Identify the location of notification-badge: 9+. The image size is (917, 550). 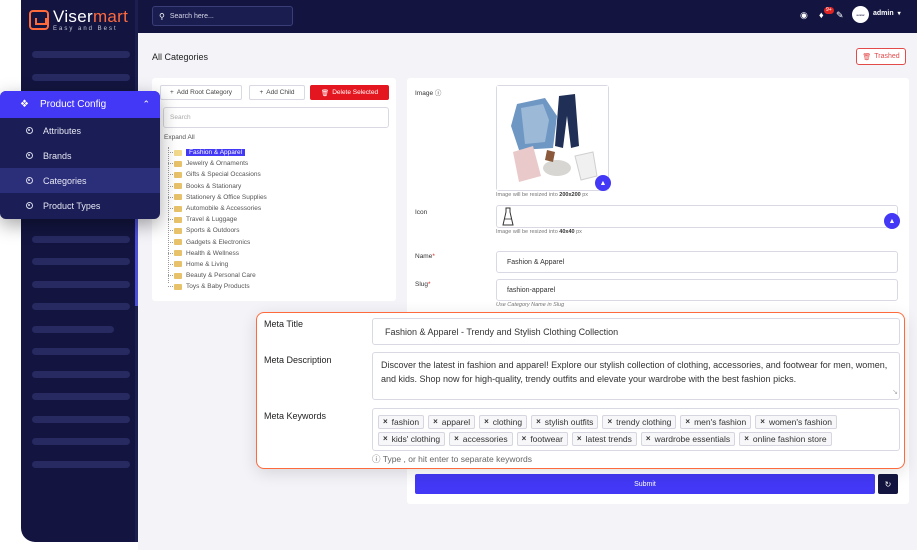
(829, 10).